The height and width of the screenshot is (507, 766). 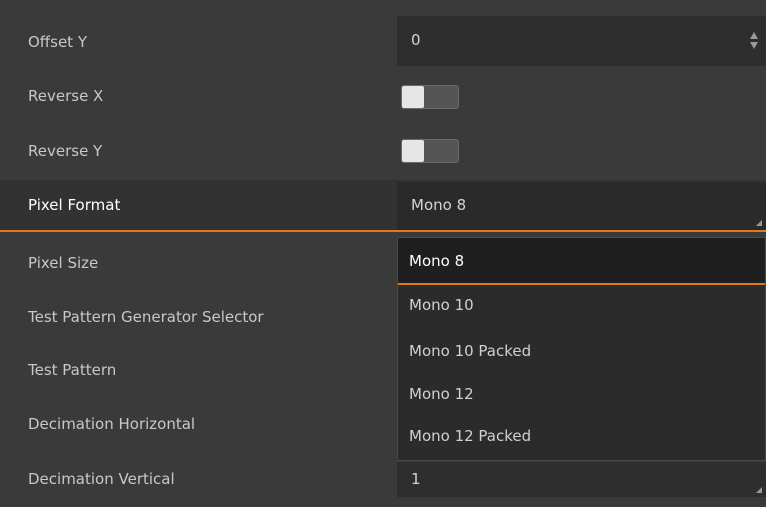 I want to click on test-pattern-generator-selector-label: Test Pattern Generator Selector, so click(x=146, y=317).